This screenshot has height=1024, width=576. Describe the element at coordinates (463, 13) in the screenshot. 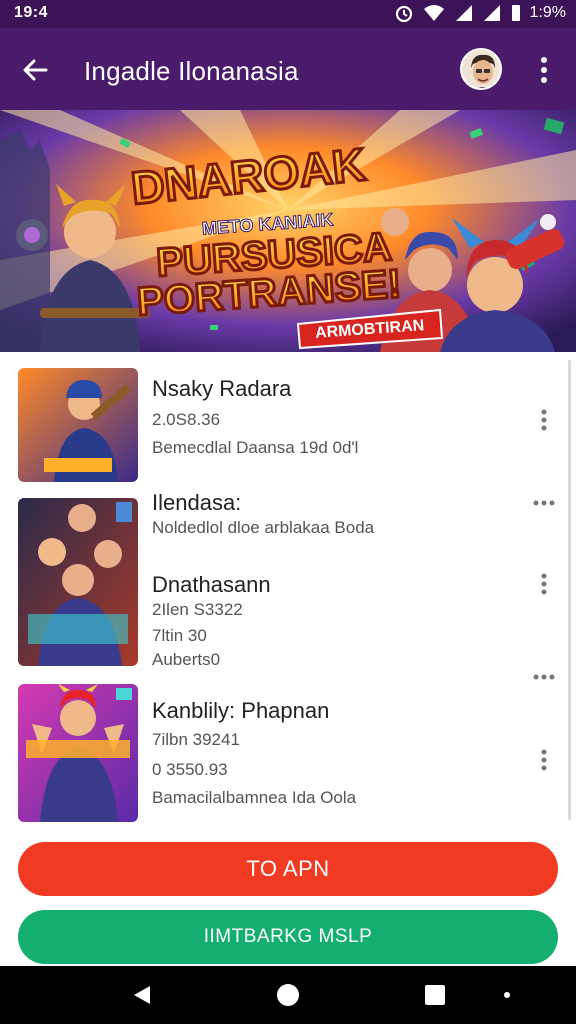

I see `signal-icon` at that location.